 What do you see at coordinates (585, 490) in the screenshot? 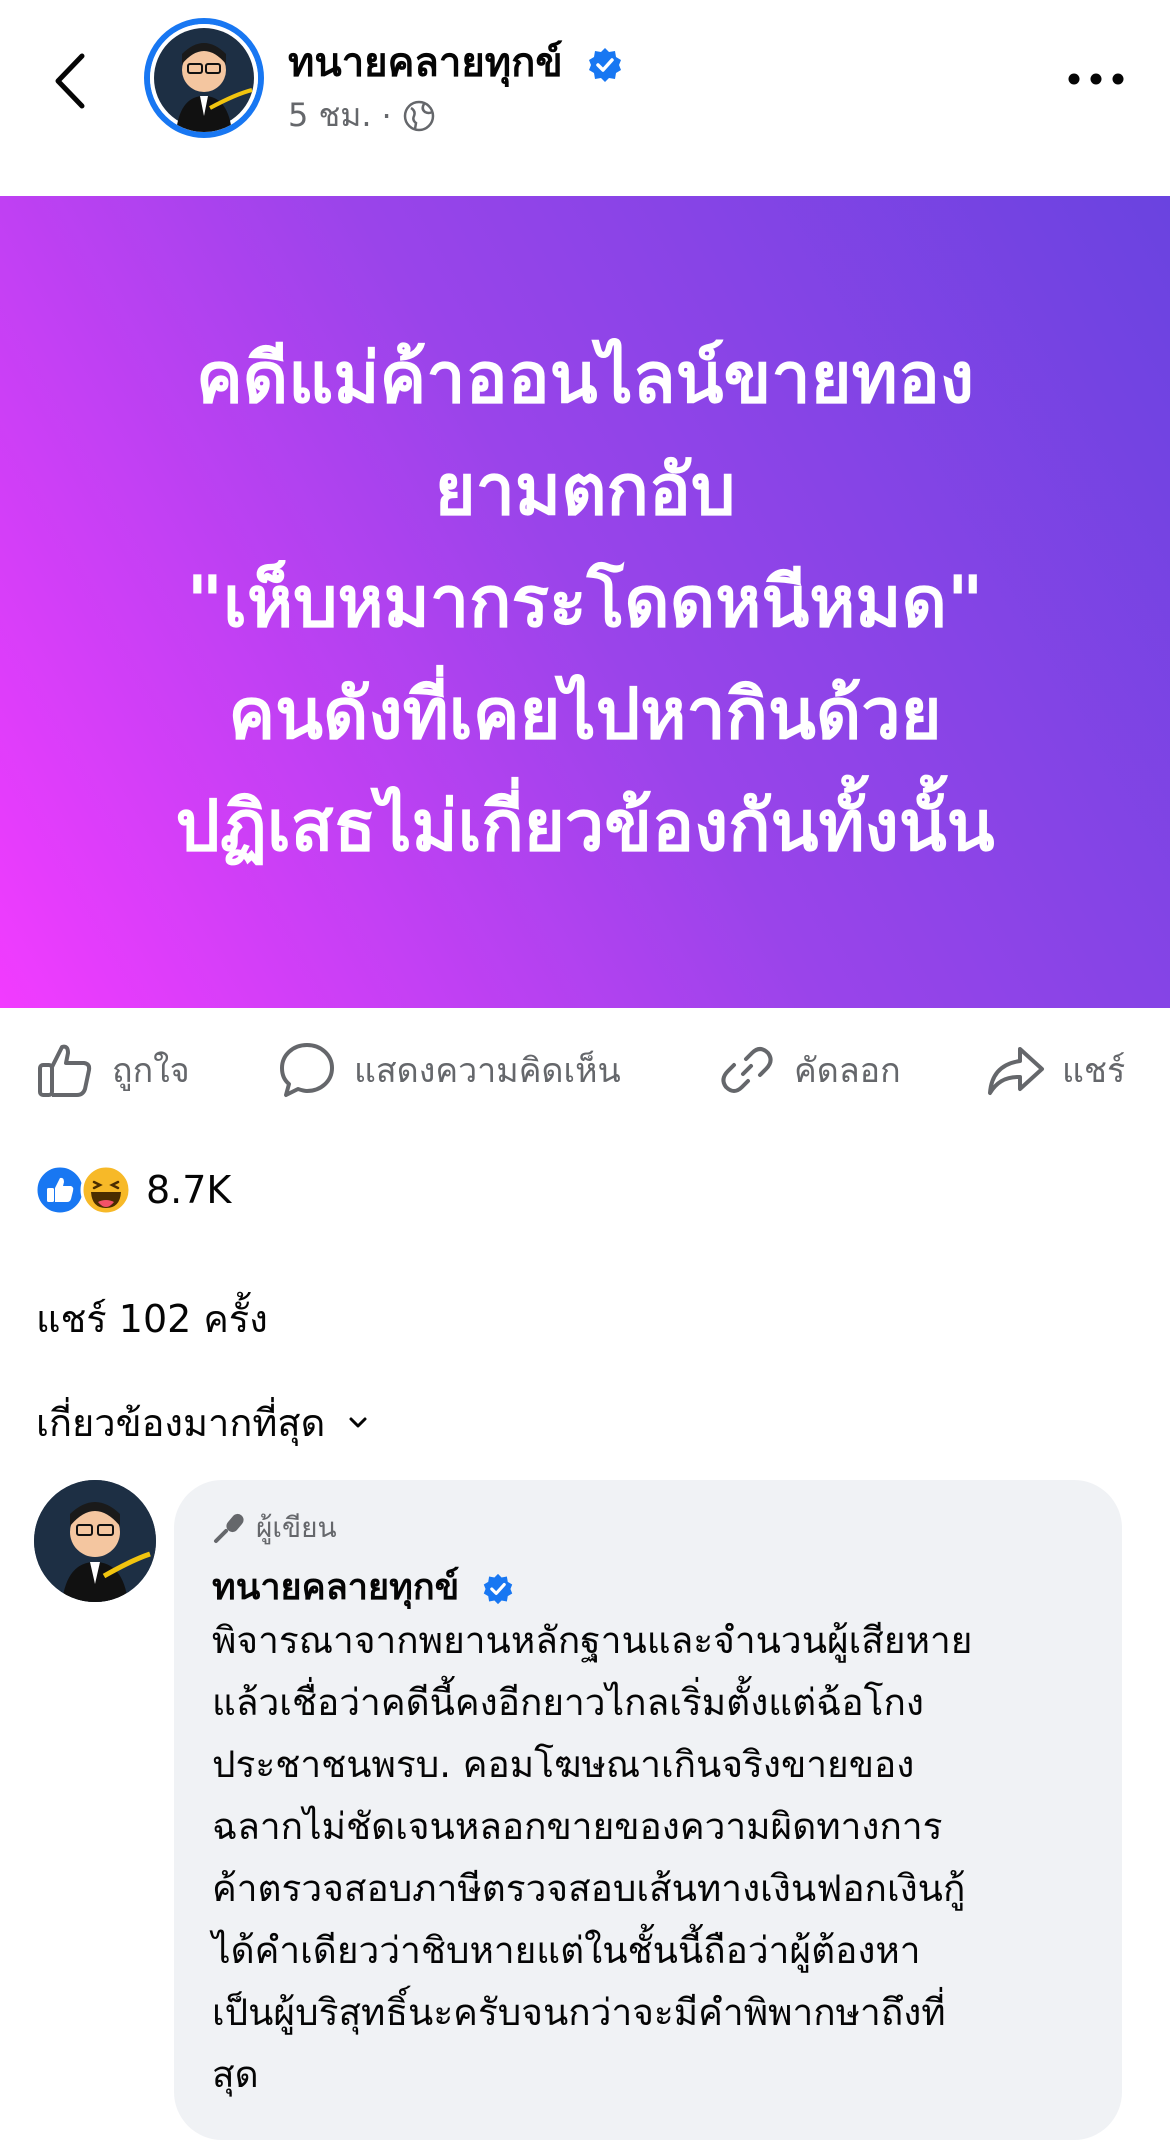
I see `banner-line: ยามตกอับ` at bounding box center [585, 490].